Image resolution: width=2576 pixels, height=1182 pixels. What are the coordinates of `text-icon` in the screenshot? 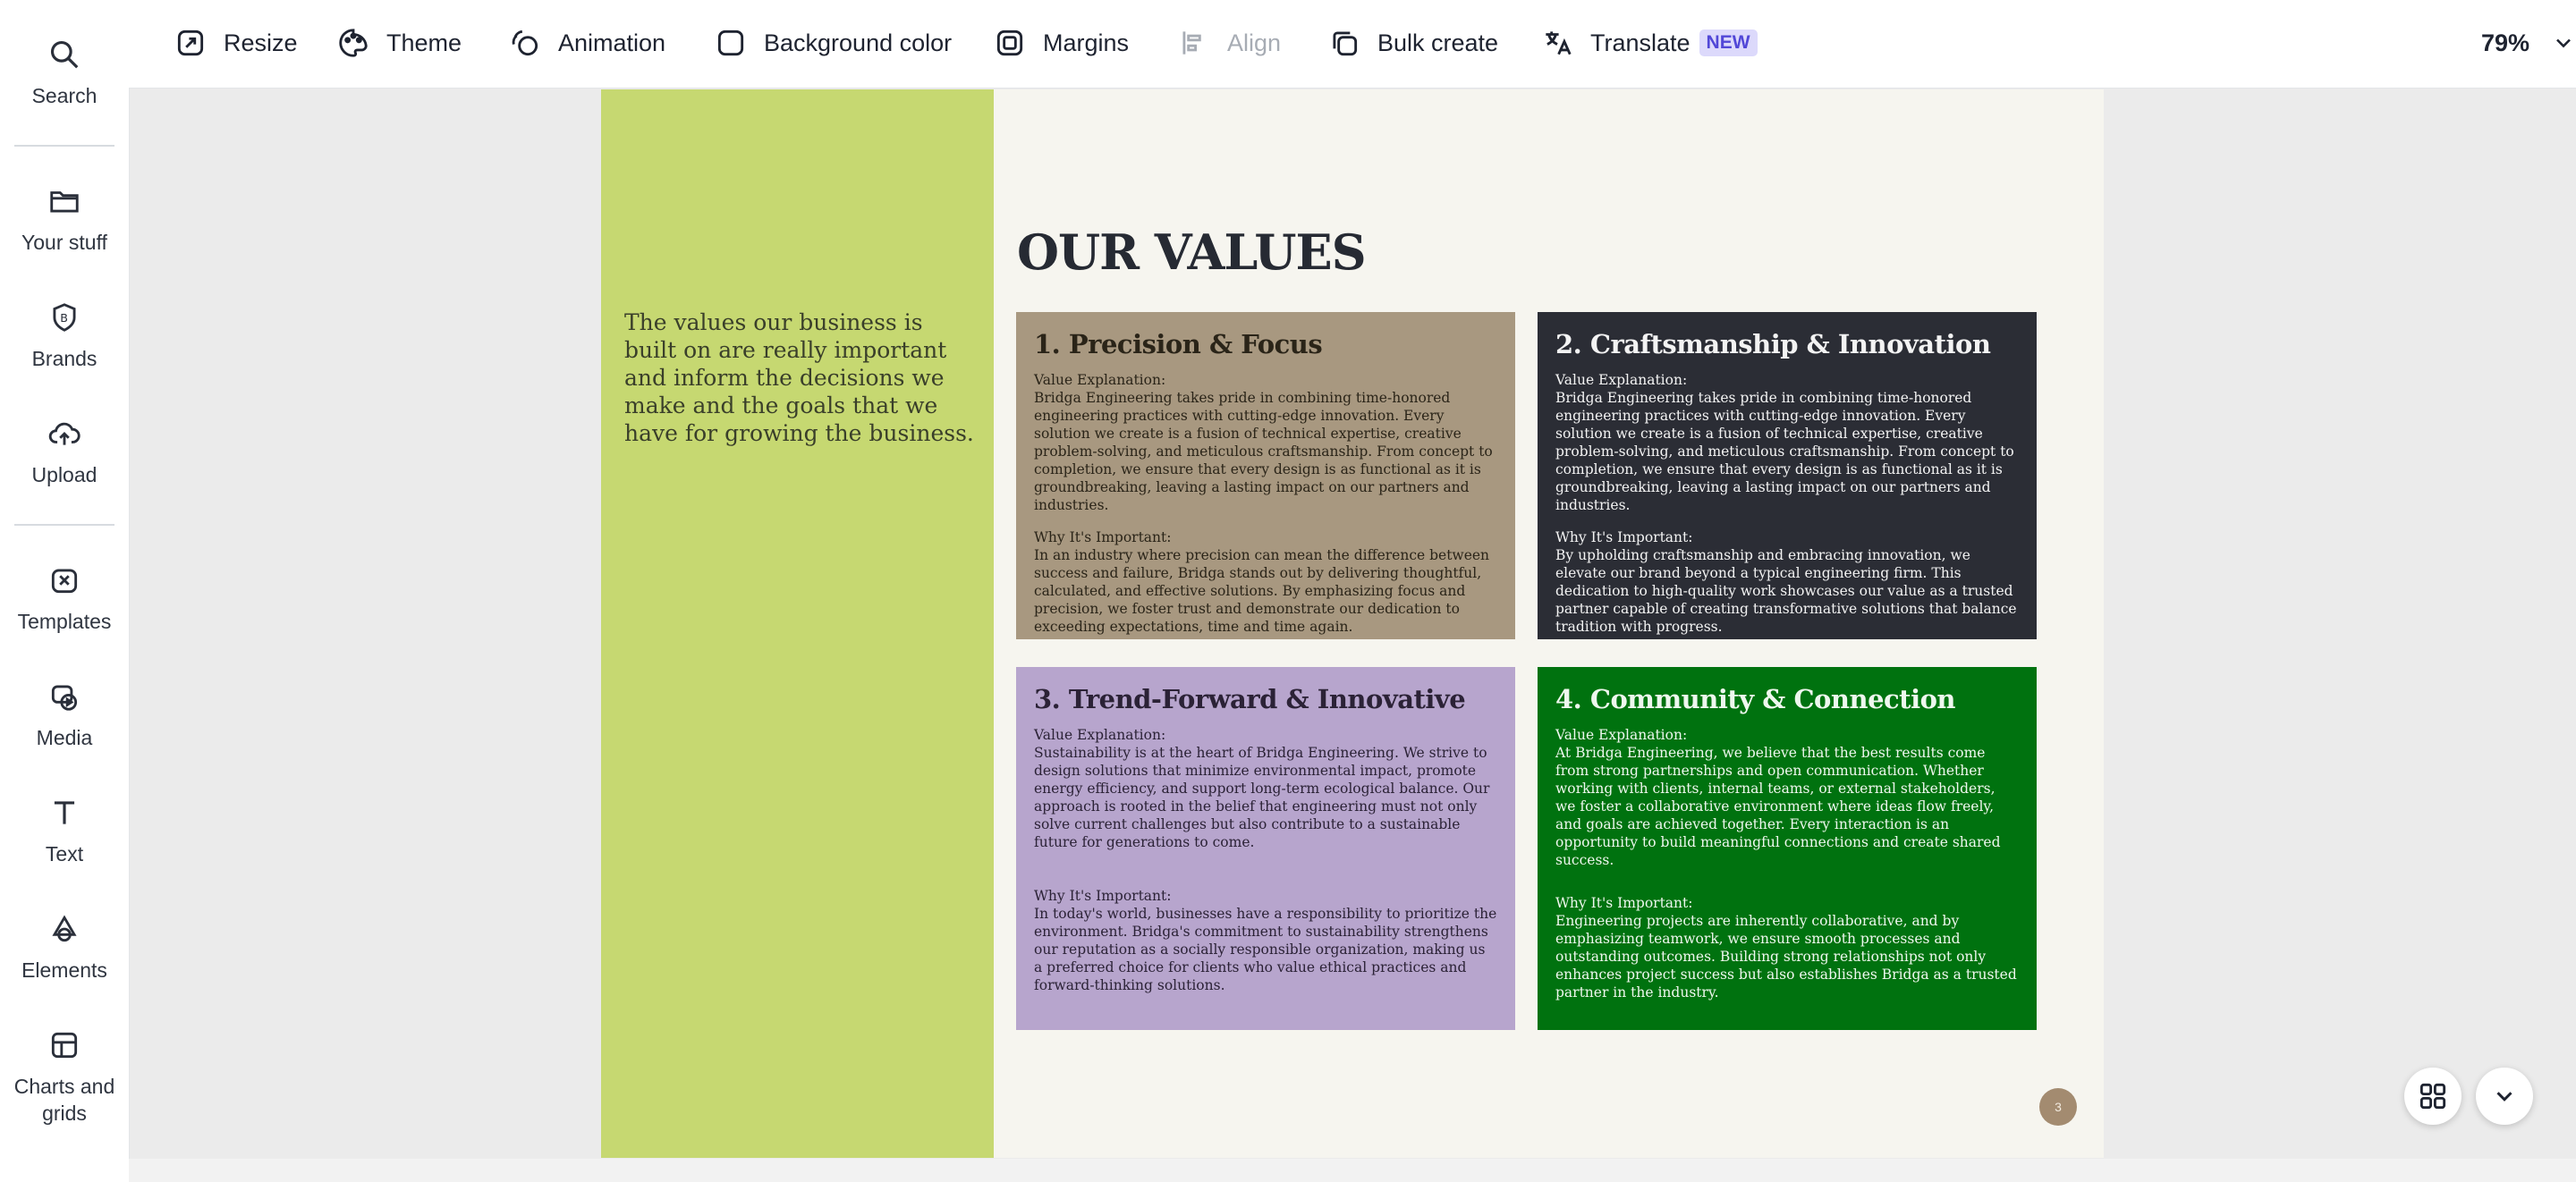 It's located at (64, 812).